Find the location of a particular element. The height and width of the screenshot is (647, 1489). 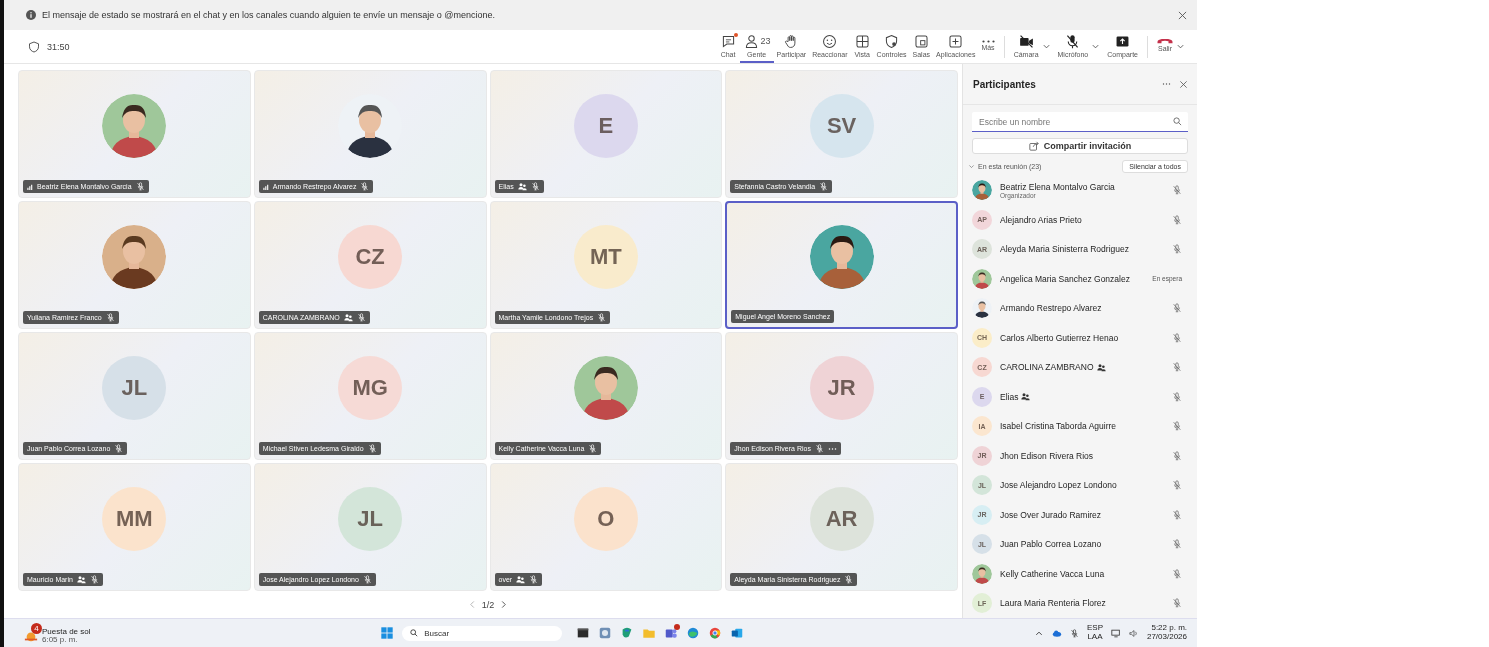

participant-row: Kelly Catherine Vacca Luna is located at coordinates (1080, 574).